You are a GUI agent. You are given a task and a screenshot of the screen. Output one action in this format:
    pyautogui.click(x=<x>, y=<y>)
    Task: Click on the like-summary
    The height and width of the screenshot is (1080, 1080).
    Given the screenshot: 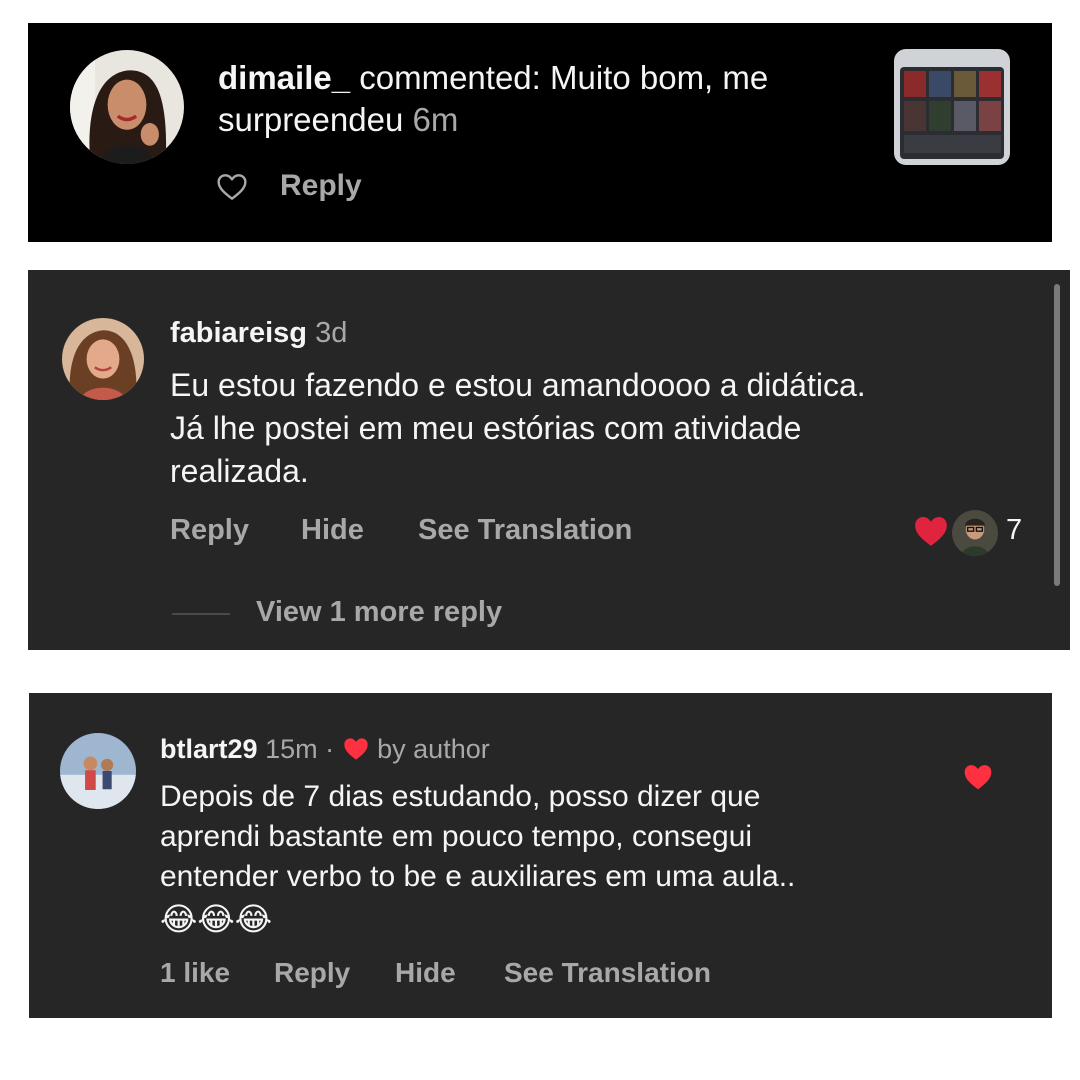 What is the action you would take?
    pyautogui.click(x=960, y=533)
    